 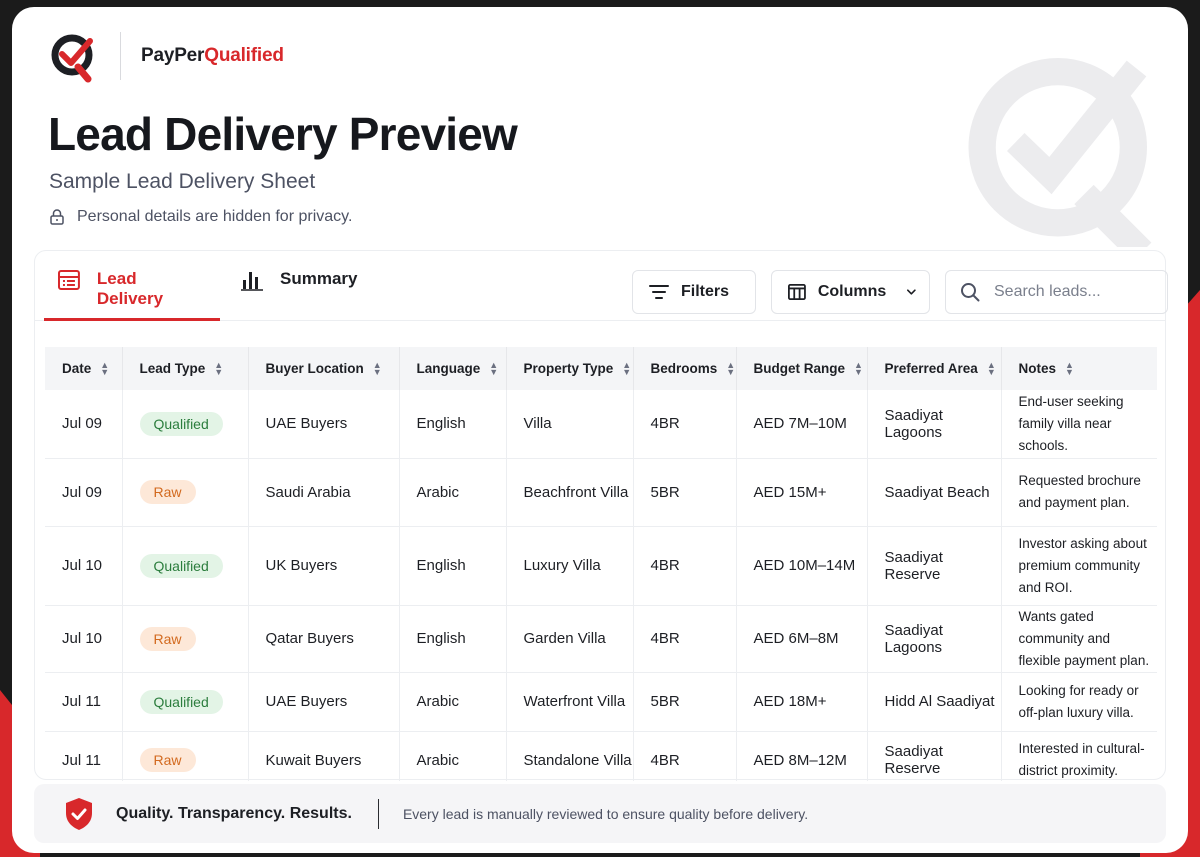 I want to click on column-header-label: Bedrooms, so click(x=684, y=368).